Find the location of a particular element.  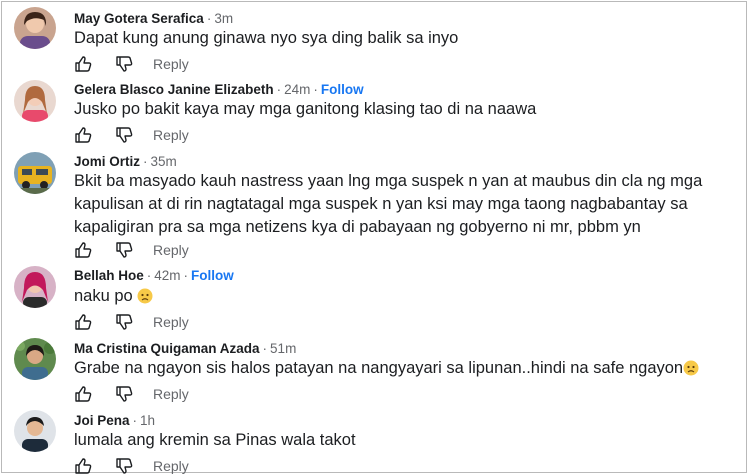

comment-meta: Ma Cristina Quigaman Azada · 51m is located at coordinates (185, 348).